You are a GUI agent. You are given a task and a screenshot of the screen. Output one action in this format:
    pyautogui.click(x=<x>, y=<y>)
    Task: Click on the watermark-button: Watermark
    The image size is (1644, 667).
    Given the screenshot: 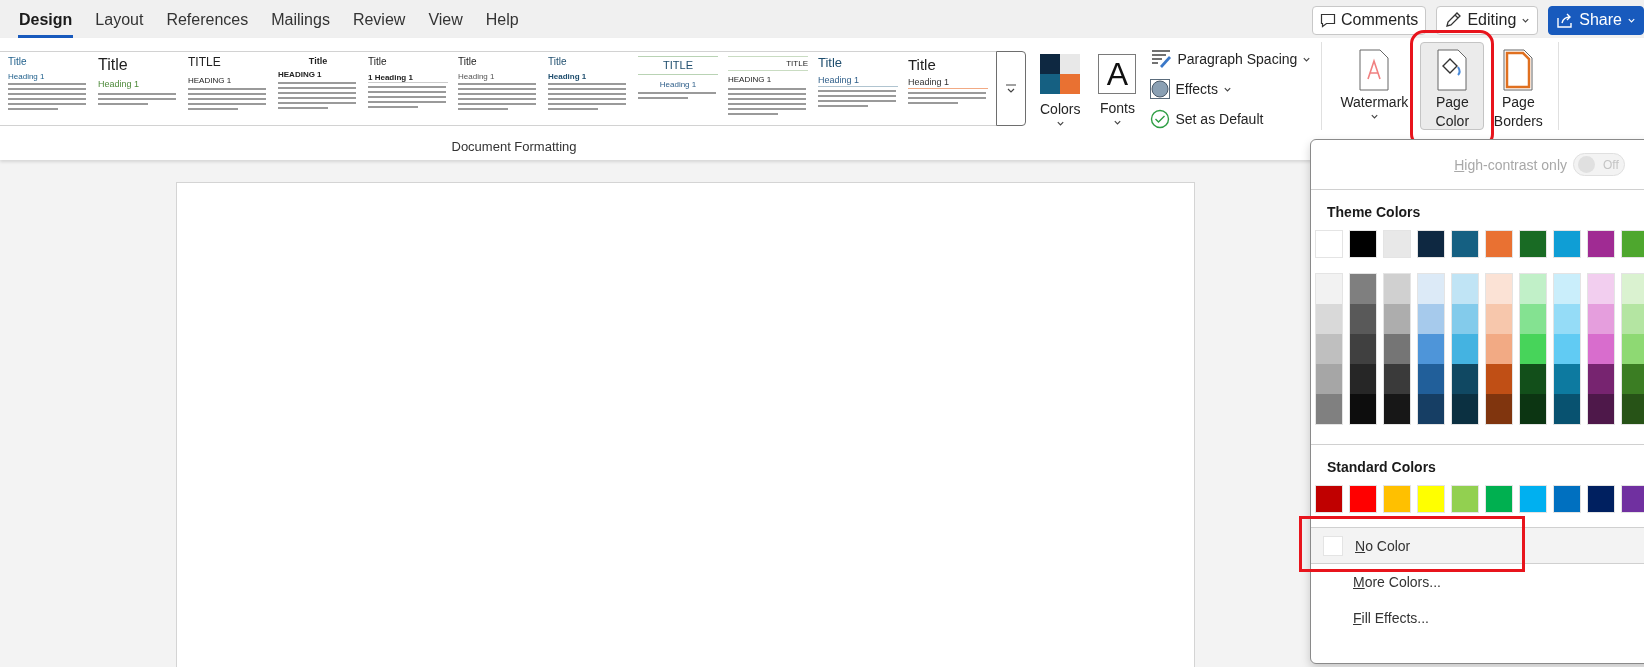 What is the action you would take?
    pyautogui.click(x=1374, y=86)
    